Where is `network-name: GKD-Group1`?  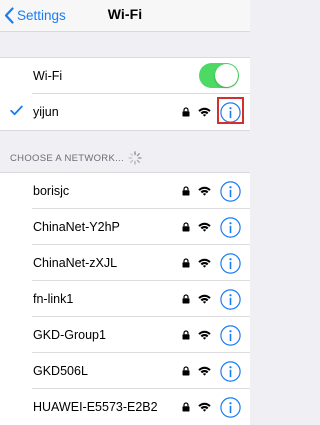
network-name: GKD-Group1 is located at coordinates (69, 335).